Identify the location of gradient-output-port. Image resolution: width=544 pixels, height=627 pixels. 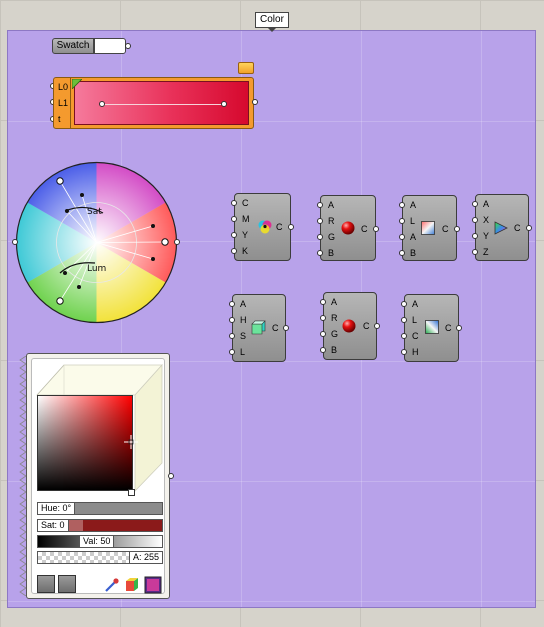
(255, 102).